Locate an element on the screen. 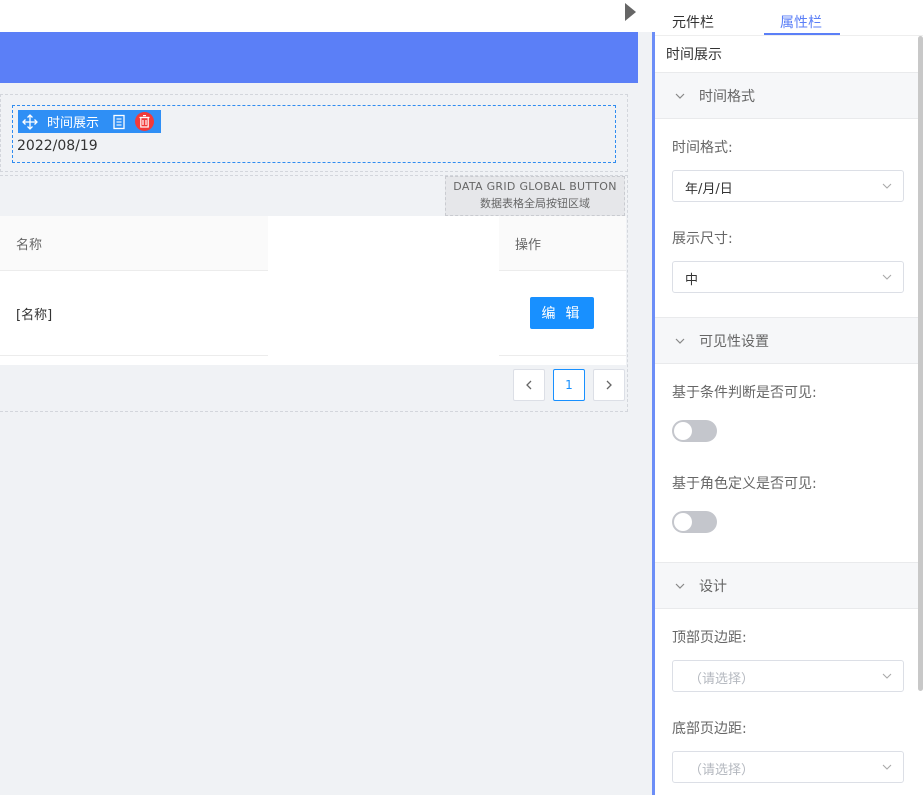 Image resolution: width=923 pixels, height=795 pixels. cond-visible-toggle is located at coordinates (694, 431).